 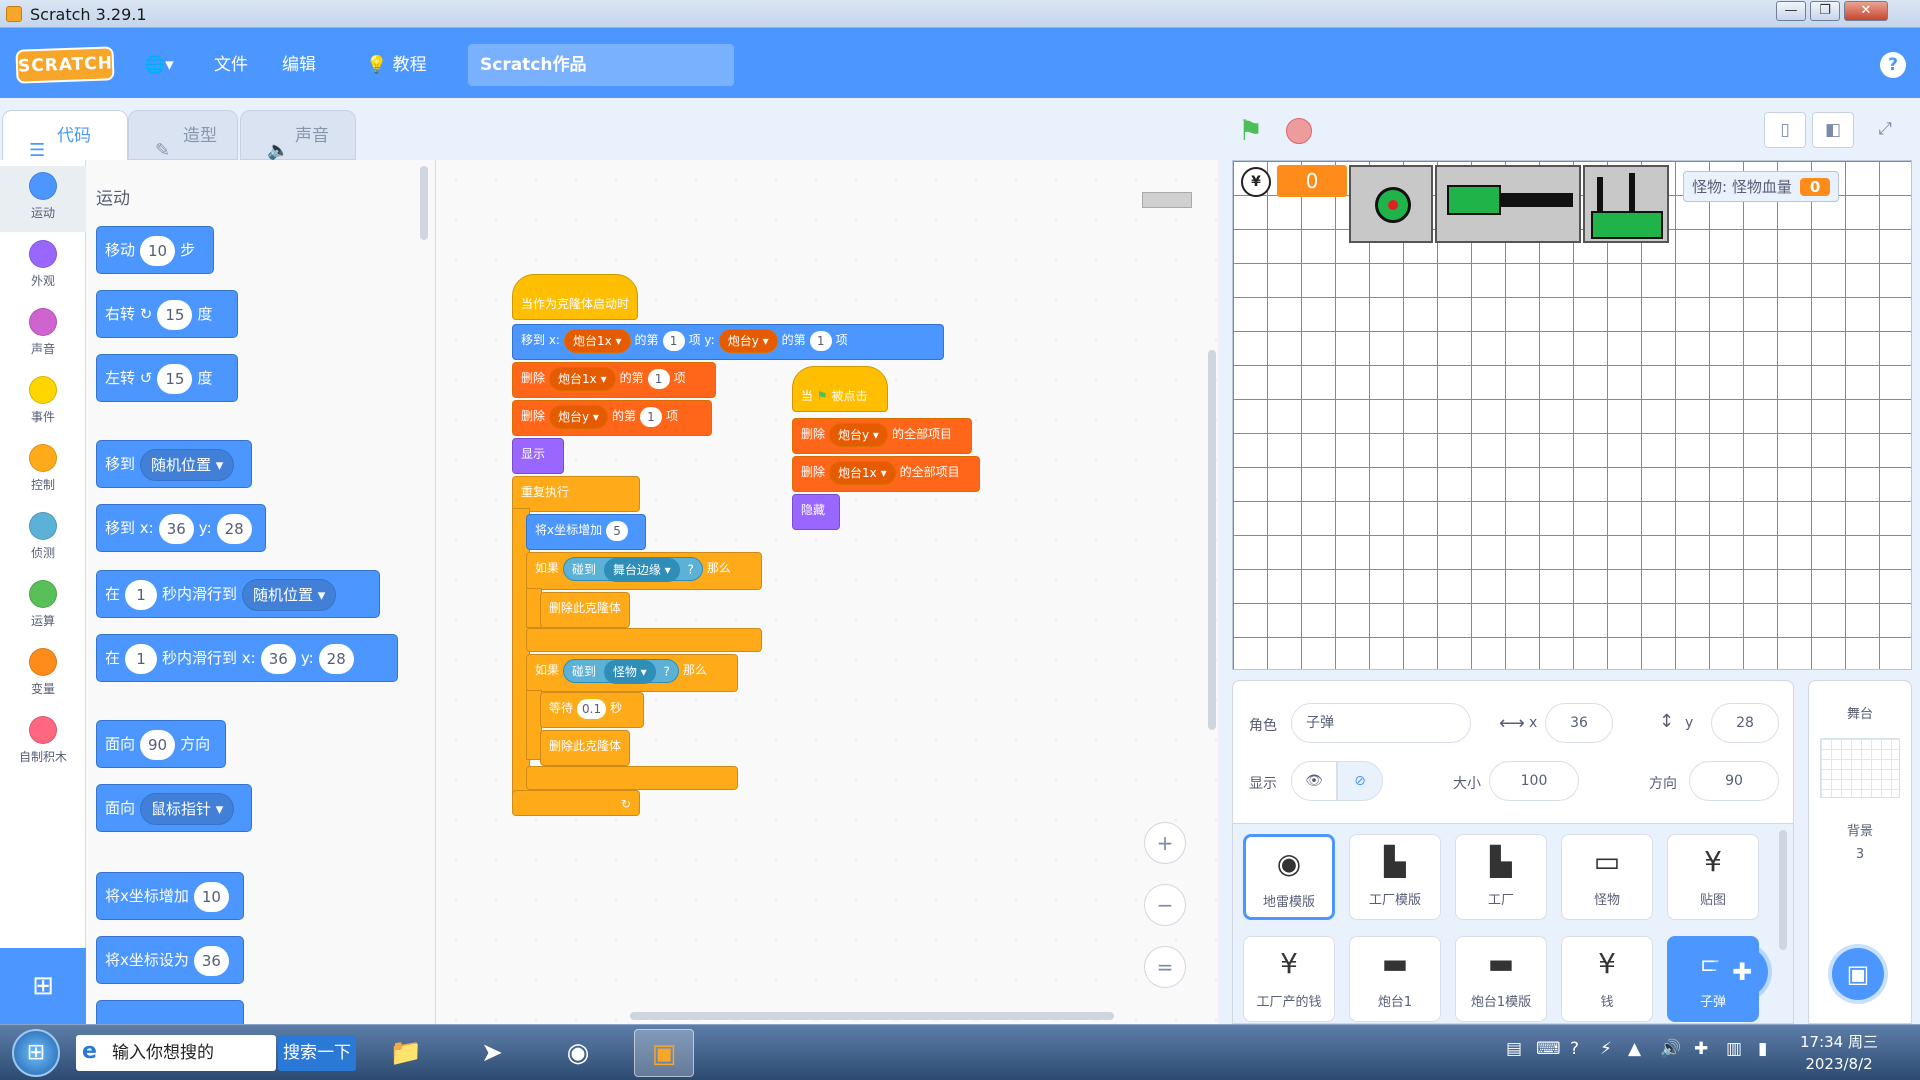 What do you see at coordinates (170, 896) in the screenshot?
I see `block-change-x: 将x坐标增加 10` at bounding box center [170, 896].